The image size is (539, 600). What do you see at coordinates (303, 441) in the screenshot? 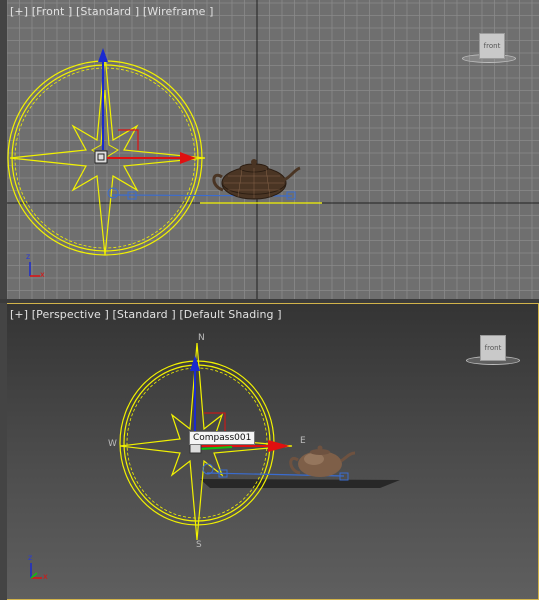
I see `compass-east-label: E` at bounding box center [303, 441].